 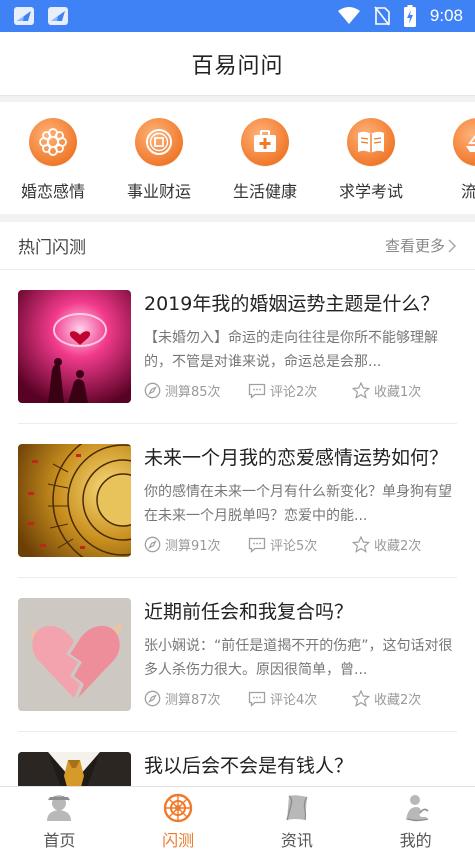 I want to click on nav-label: 首页, so click(x=59, y=840).